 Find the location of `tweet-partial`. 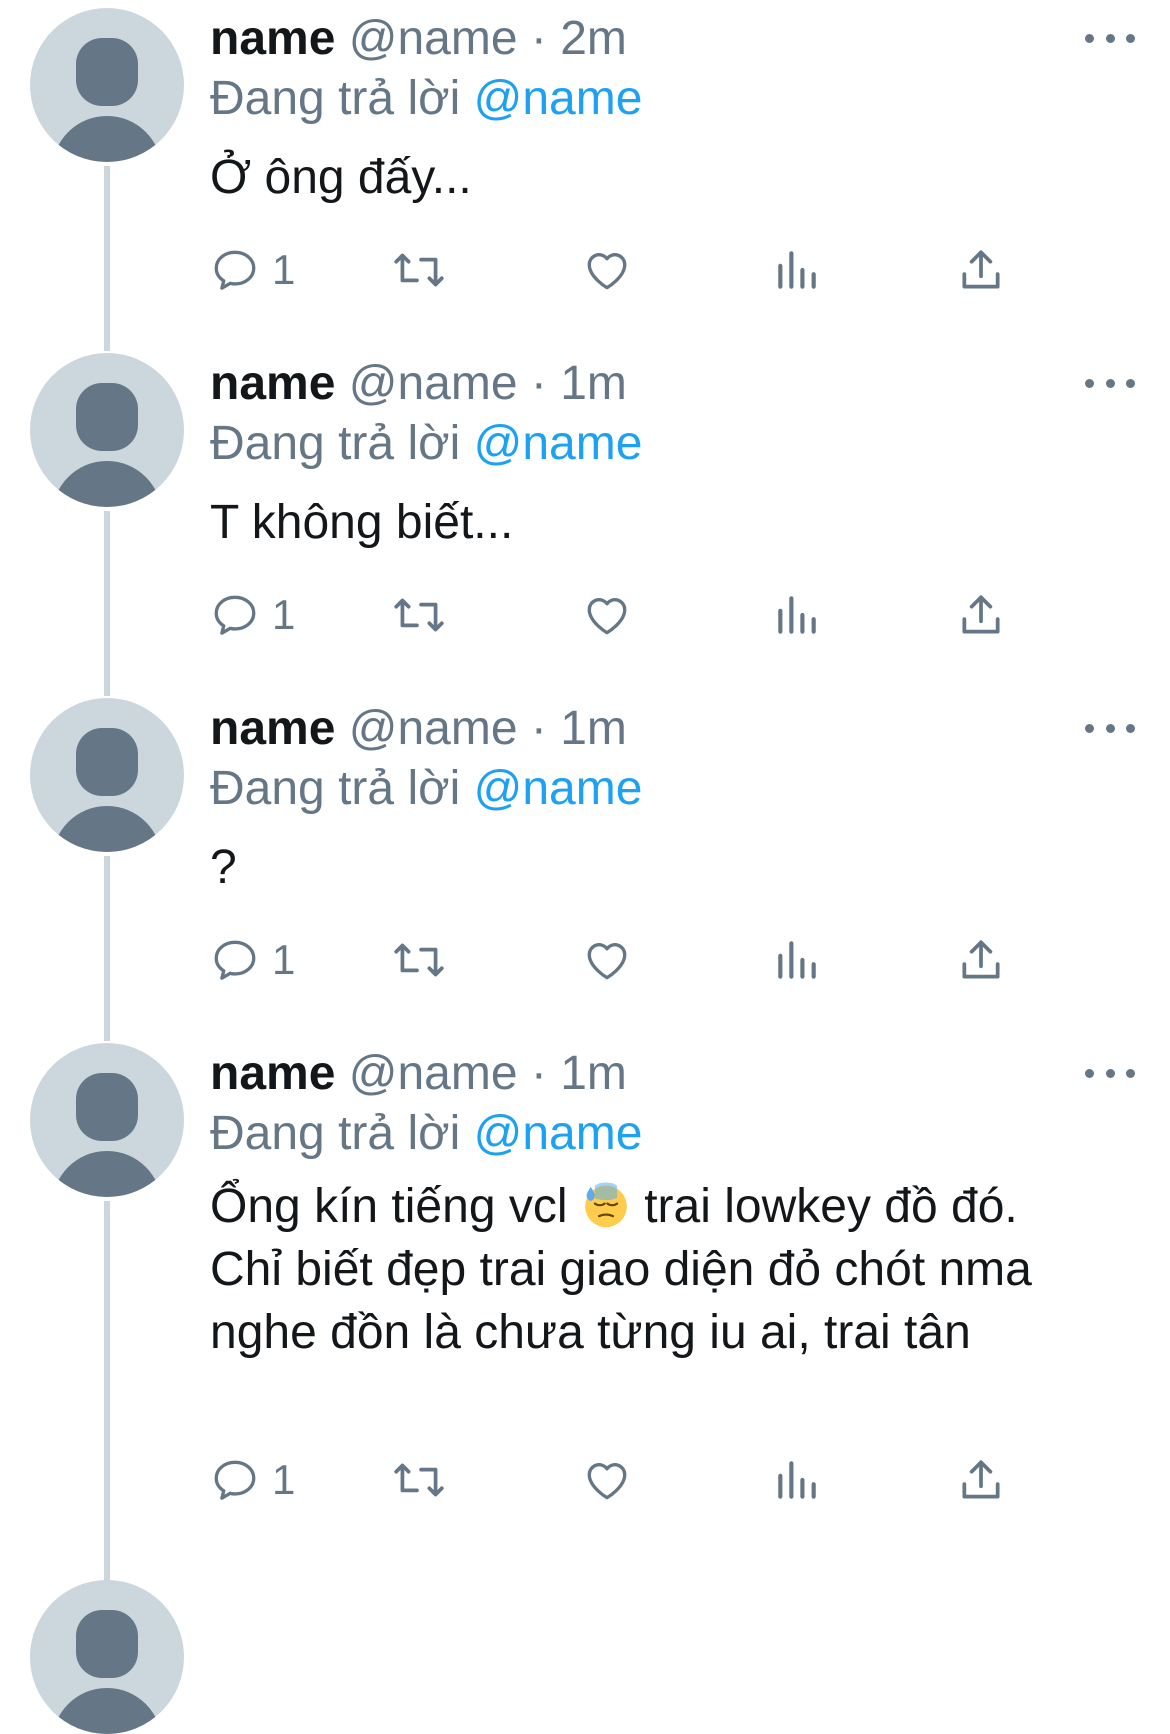

tweet-partial is located at coordinates (585, 1657).